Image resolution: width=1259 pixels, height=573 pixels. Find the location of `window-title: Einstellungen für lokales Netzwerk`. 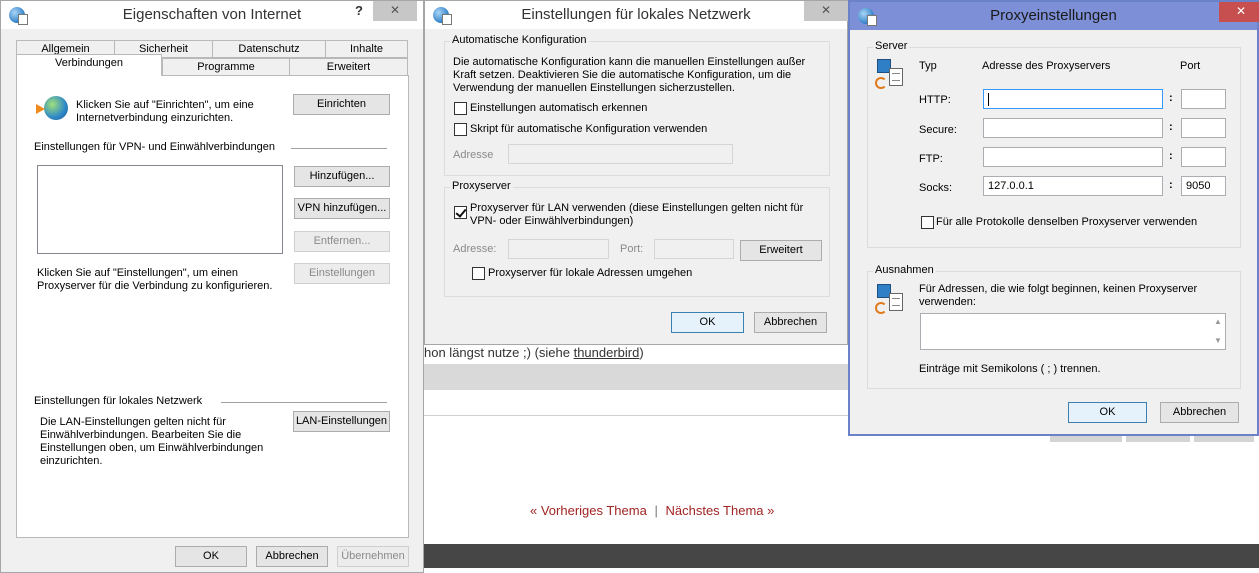

window-title: Einstellungen für lokales Netzwerk is located at coordinates (636, 14).